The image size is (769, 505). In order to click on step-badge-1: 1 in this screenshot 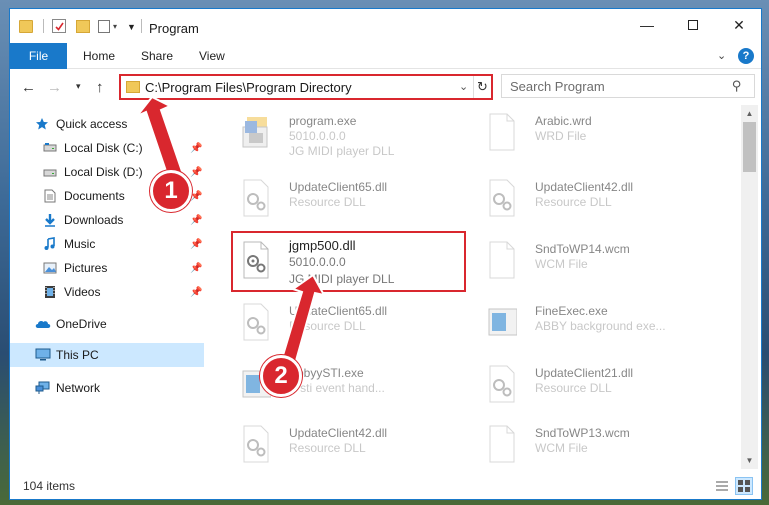, I will do `click(171, 191)`.